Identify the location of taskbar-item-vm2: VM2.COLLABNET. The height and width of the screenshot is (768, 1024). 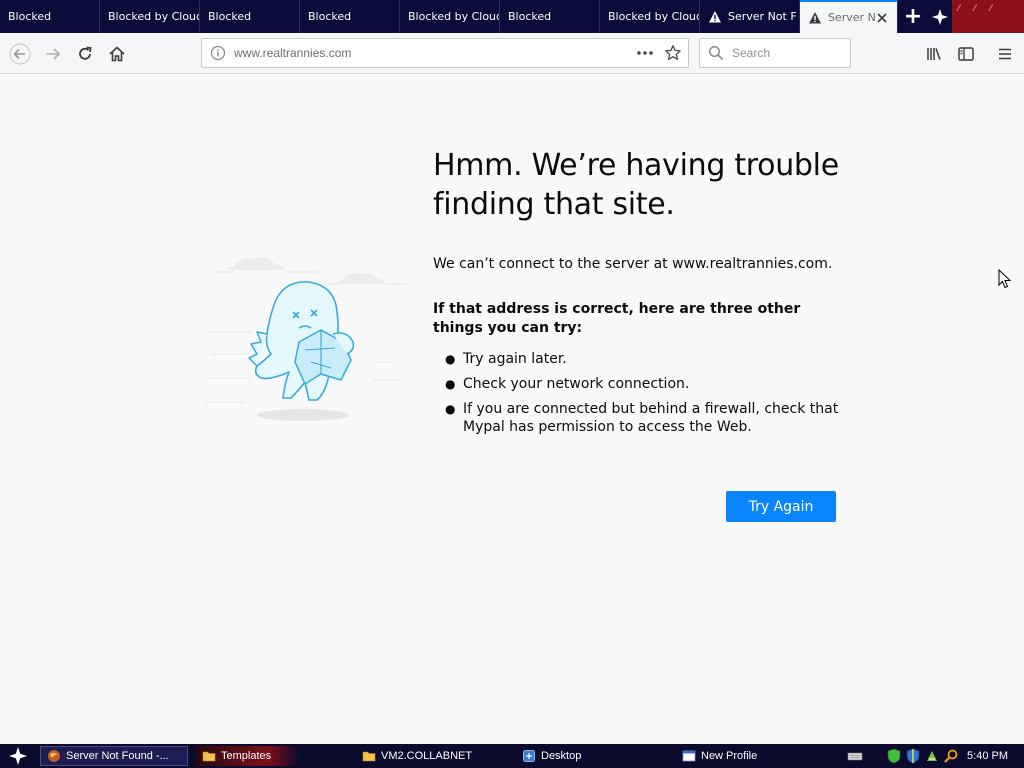
(436, 756).